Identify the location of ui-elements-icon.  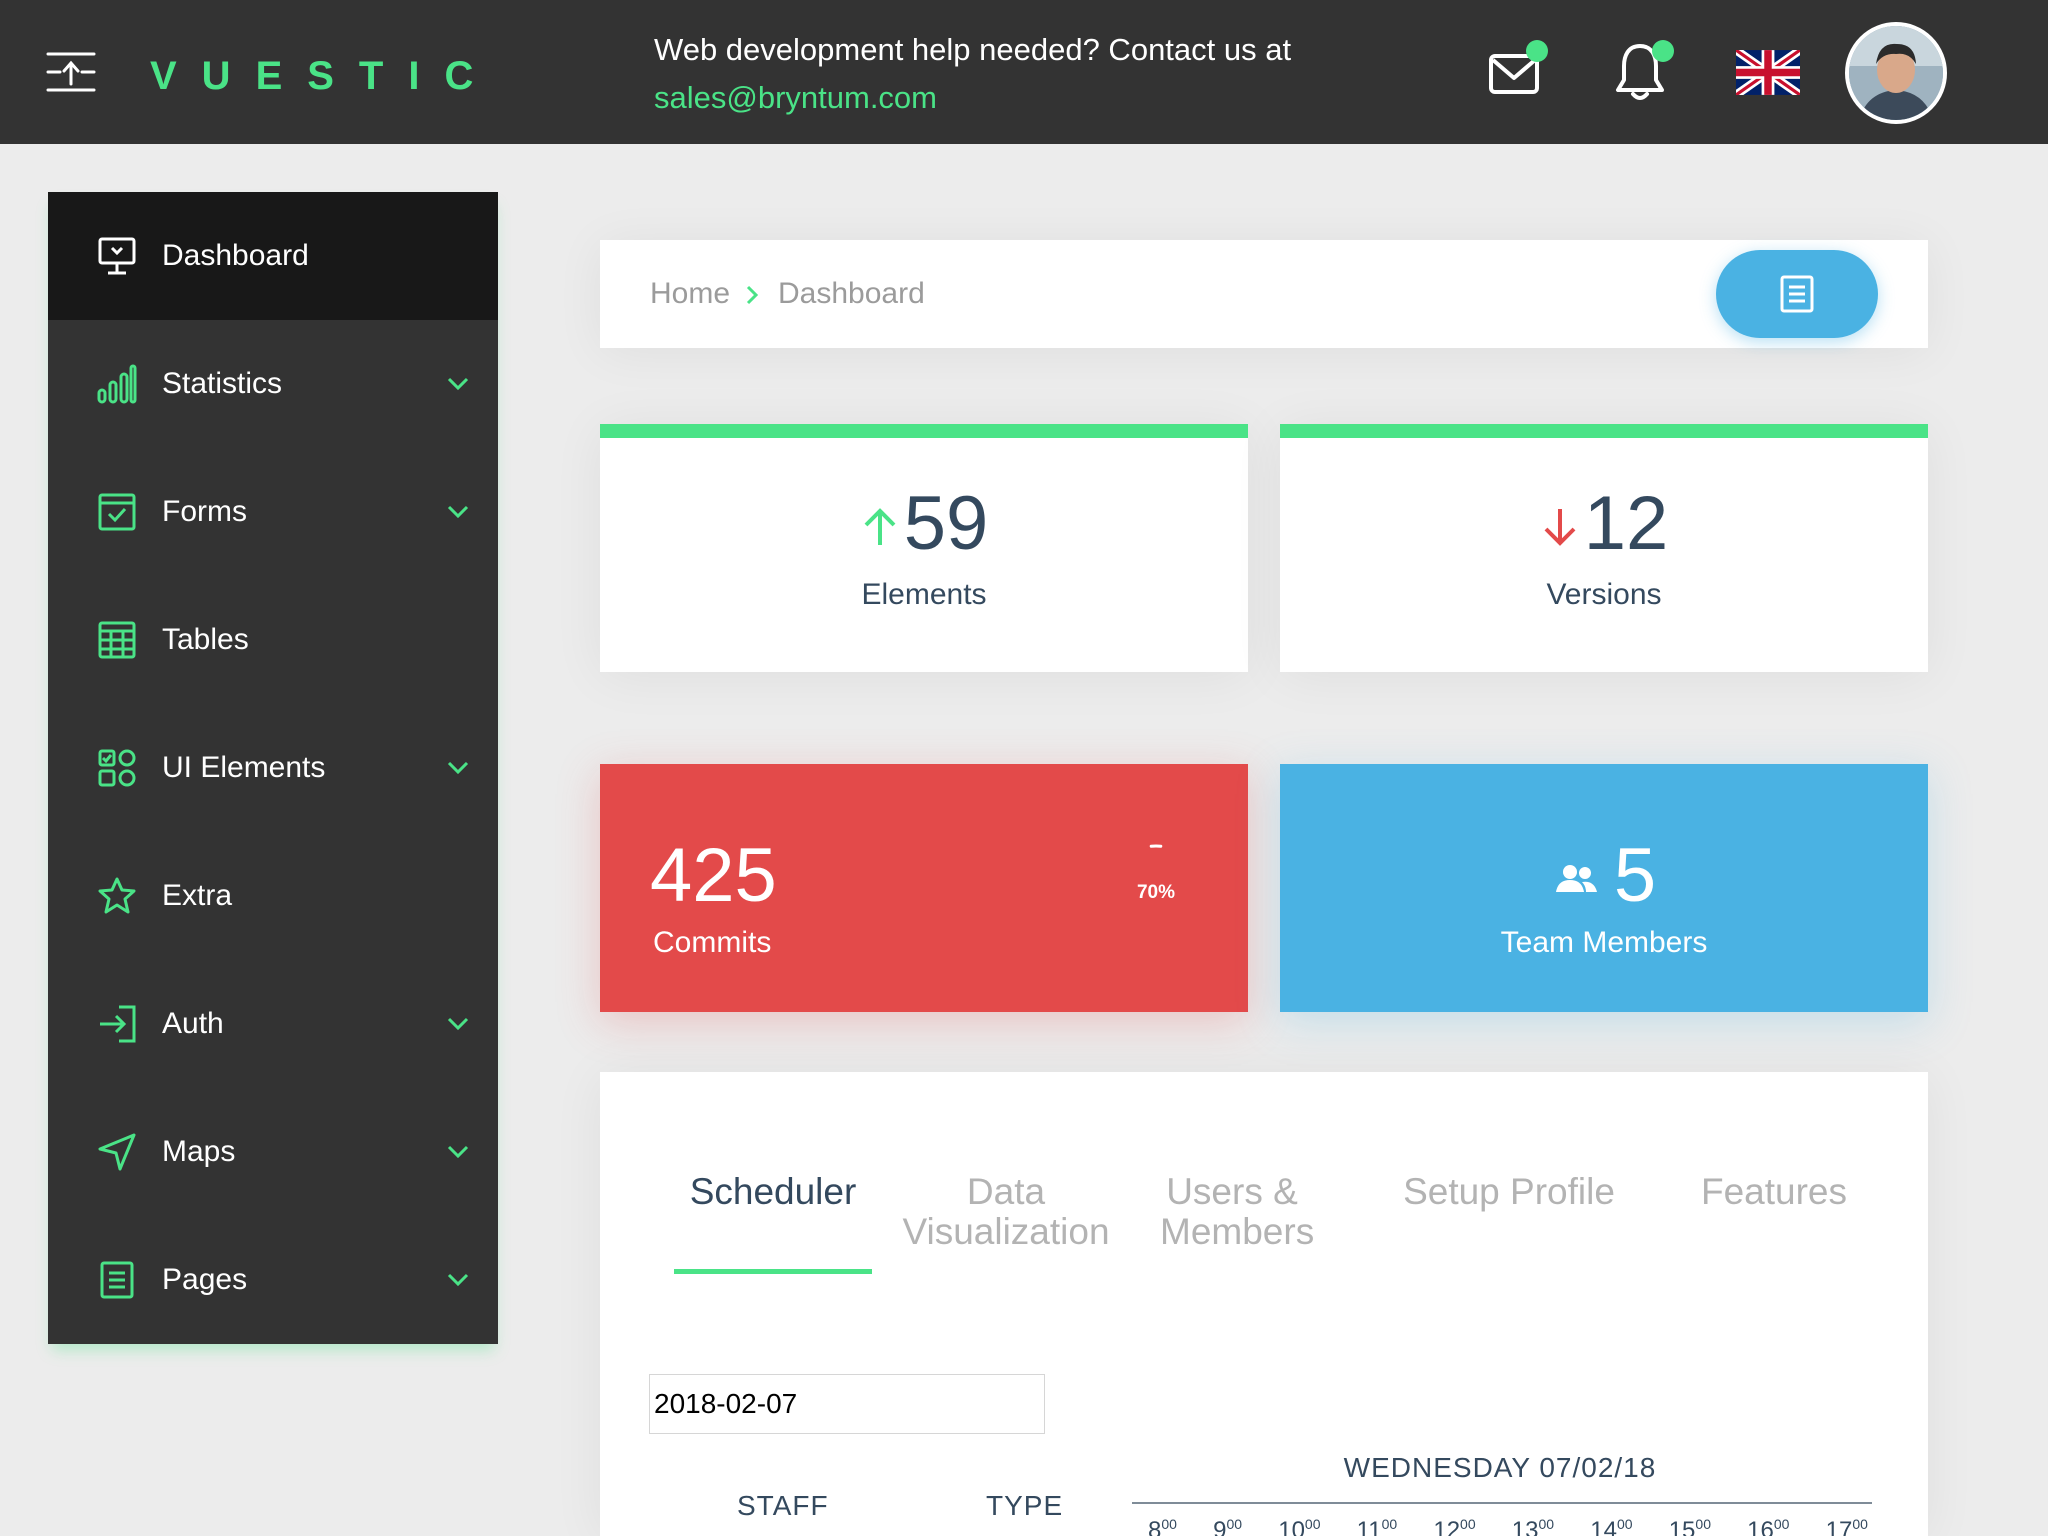
(117, 768).